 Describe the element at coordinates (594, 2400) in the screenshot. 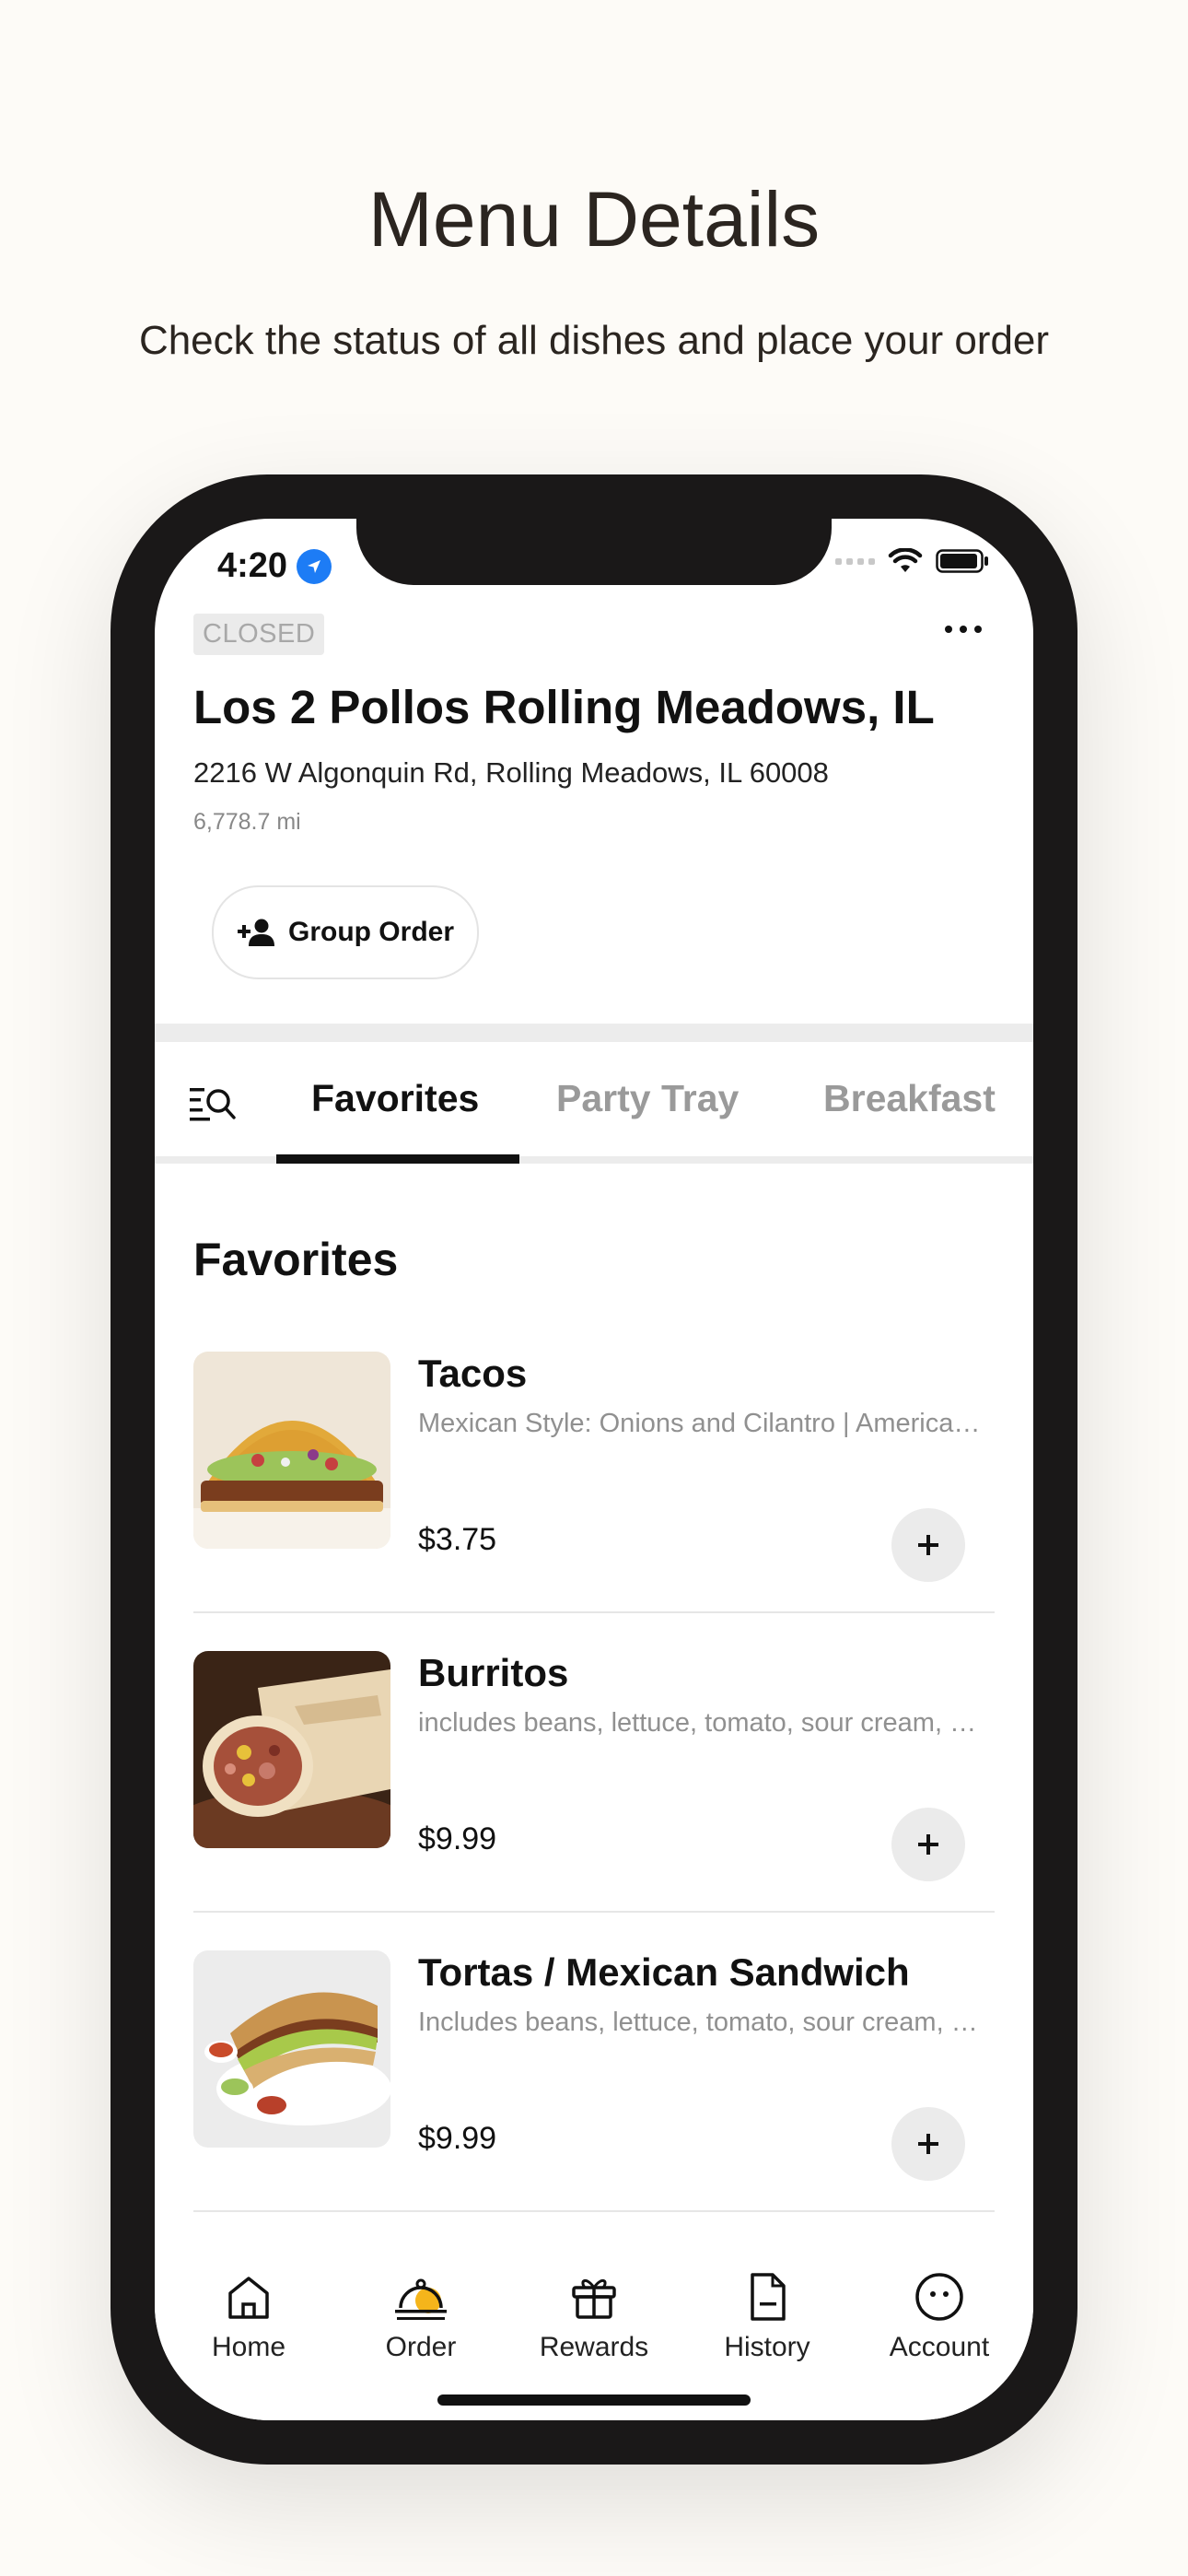

I see `home-indicator` at that location.